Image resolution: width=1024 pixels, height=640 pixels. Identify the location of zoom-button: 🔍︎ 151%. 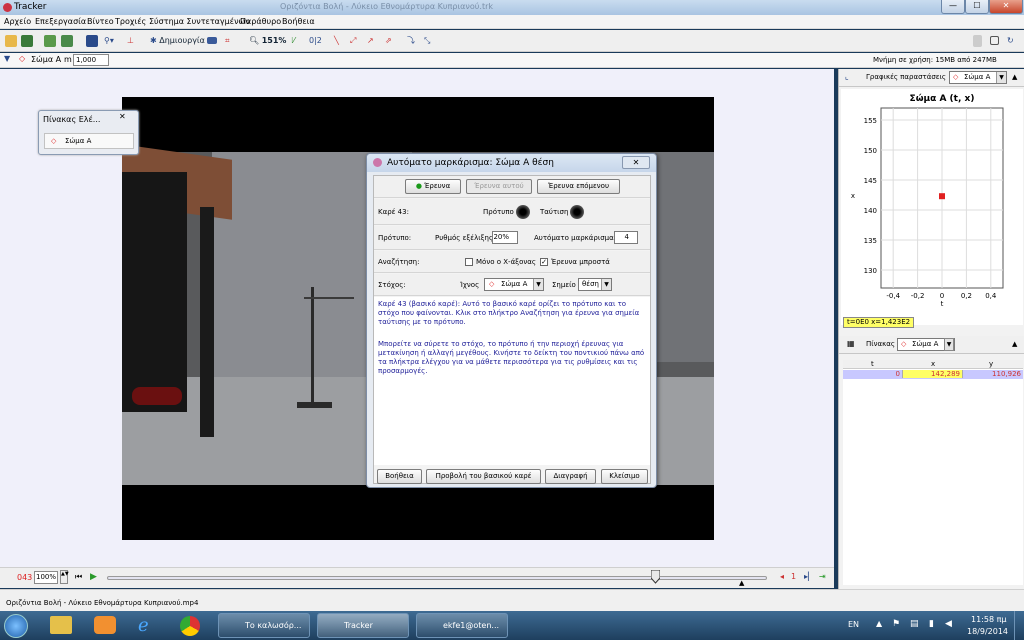
(267, 40).